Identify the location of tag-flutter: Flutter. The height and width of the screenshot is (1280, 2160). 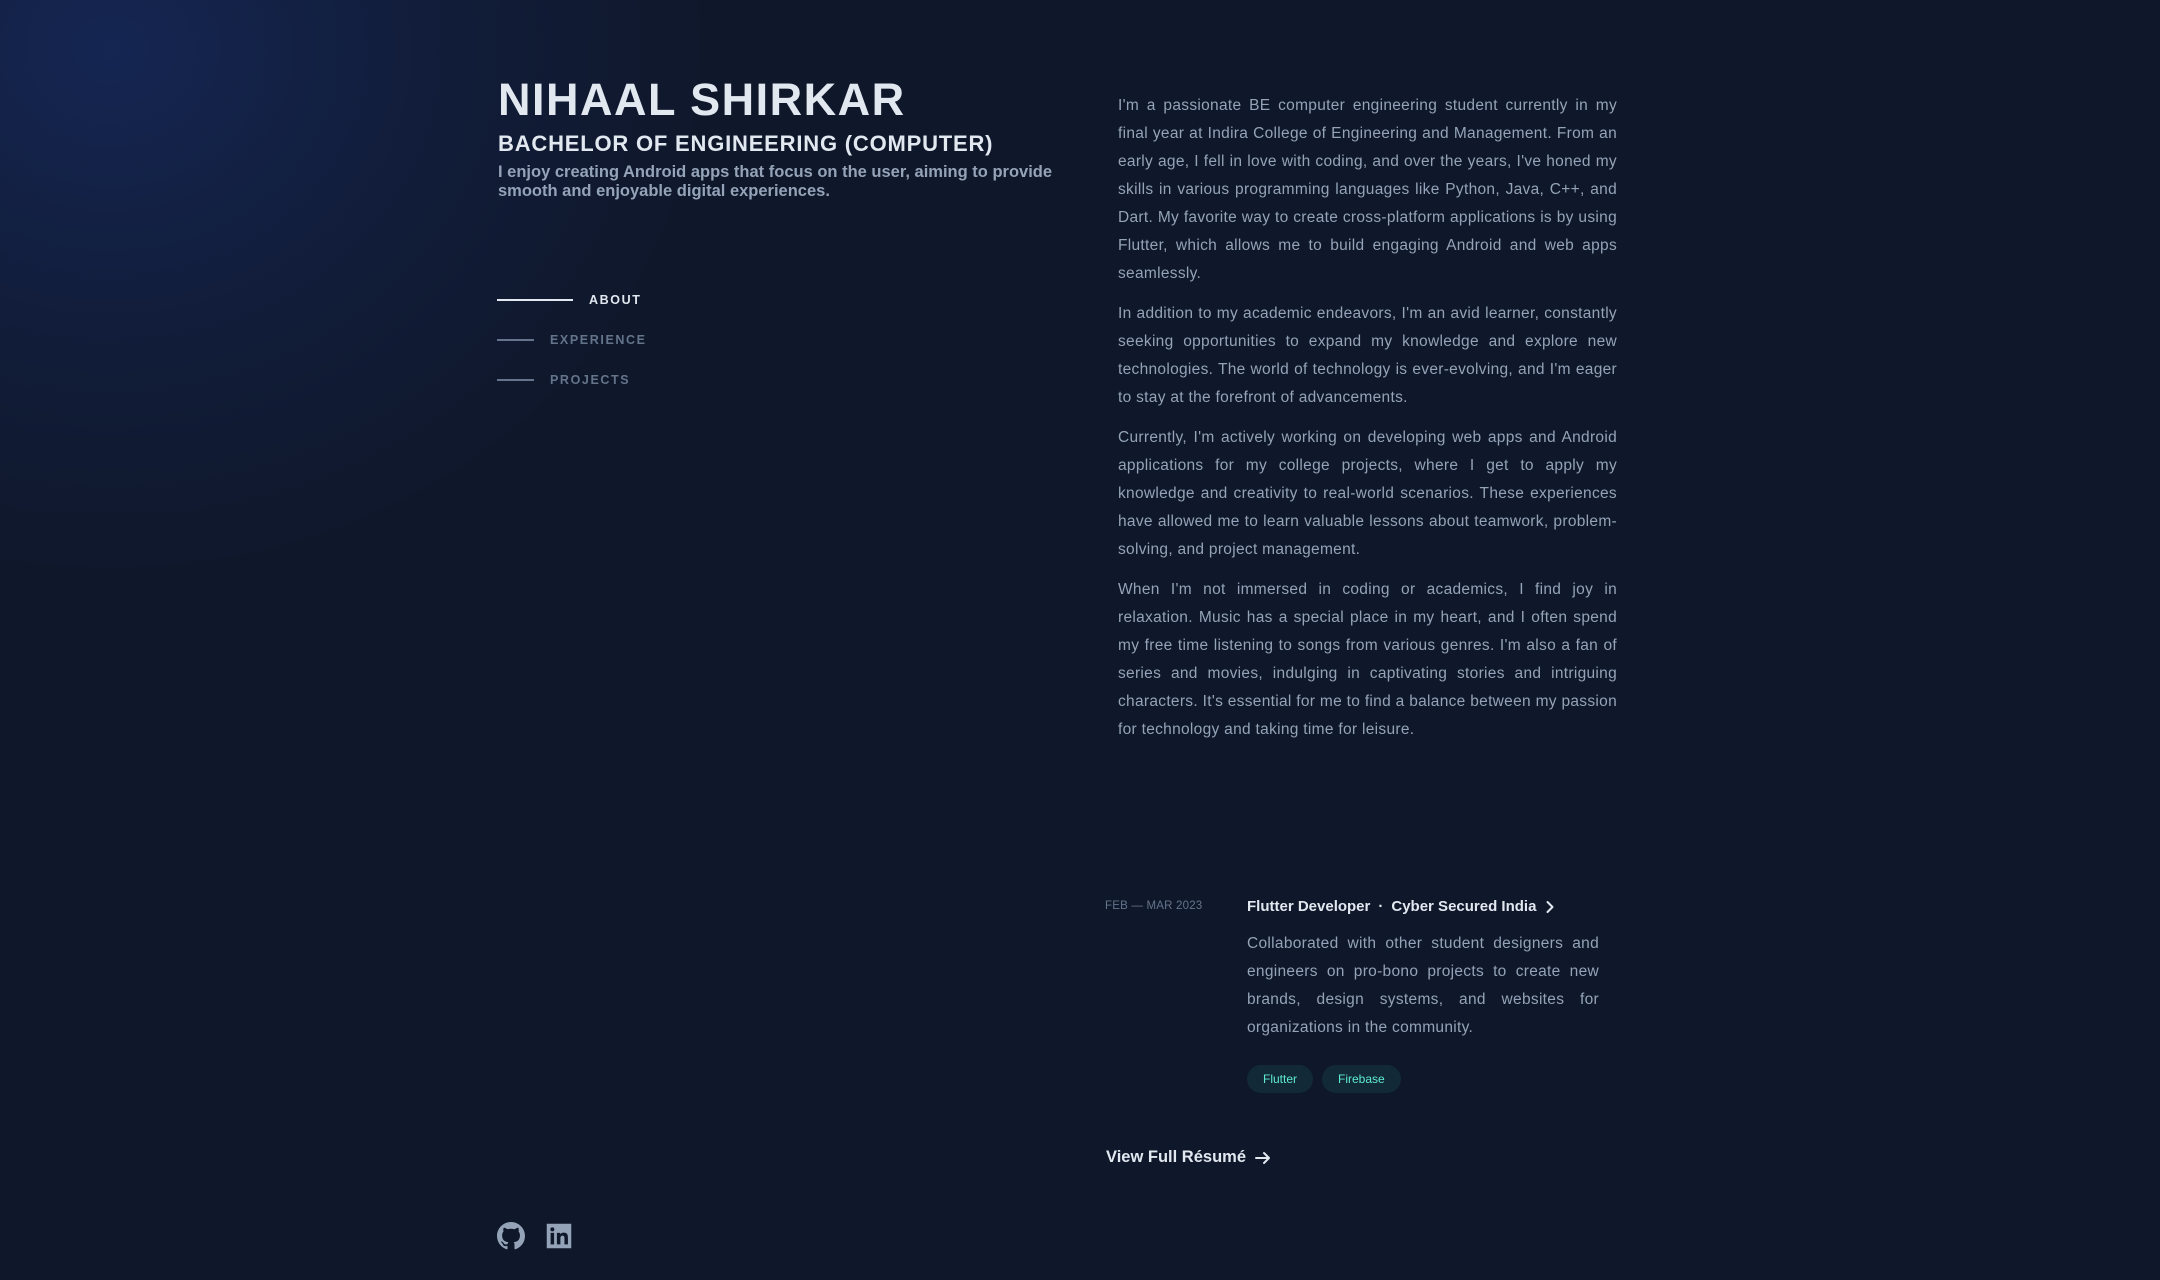
(1280, 1079).